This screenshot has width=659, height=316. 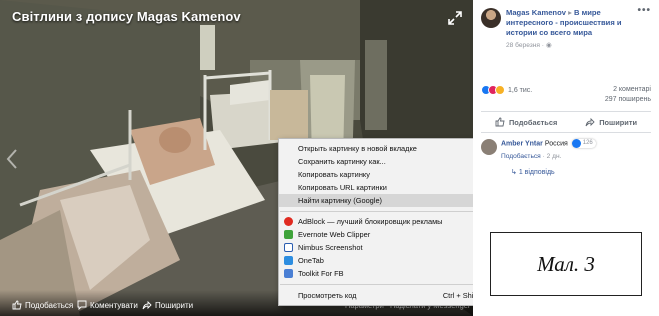 I want to click on onetab-icon, so click(x=288, y=260).